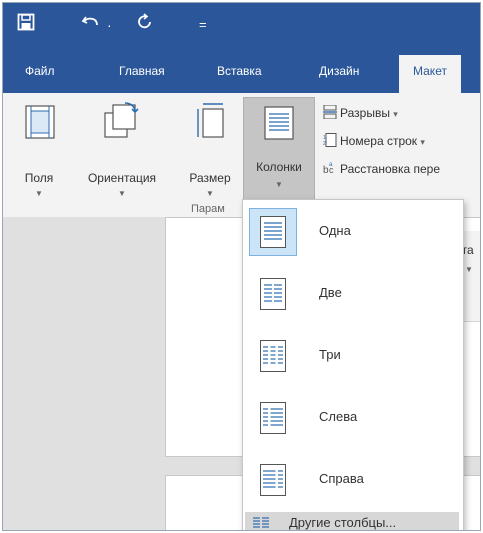  I want to click on customize-icon: =, so click(203, 25).